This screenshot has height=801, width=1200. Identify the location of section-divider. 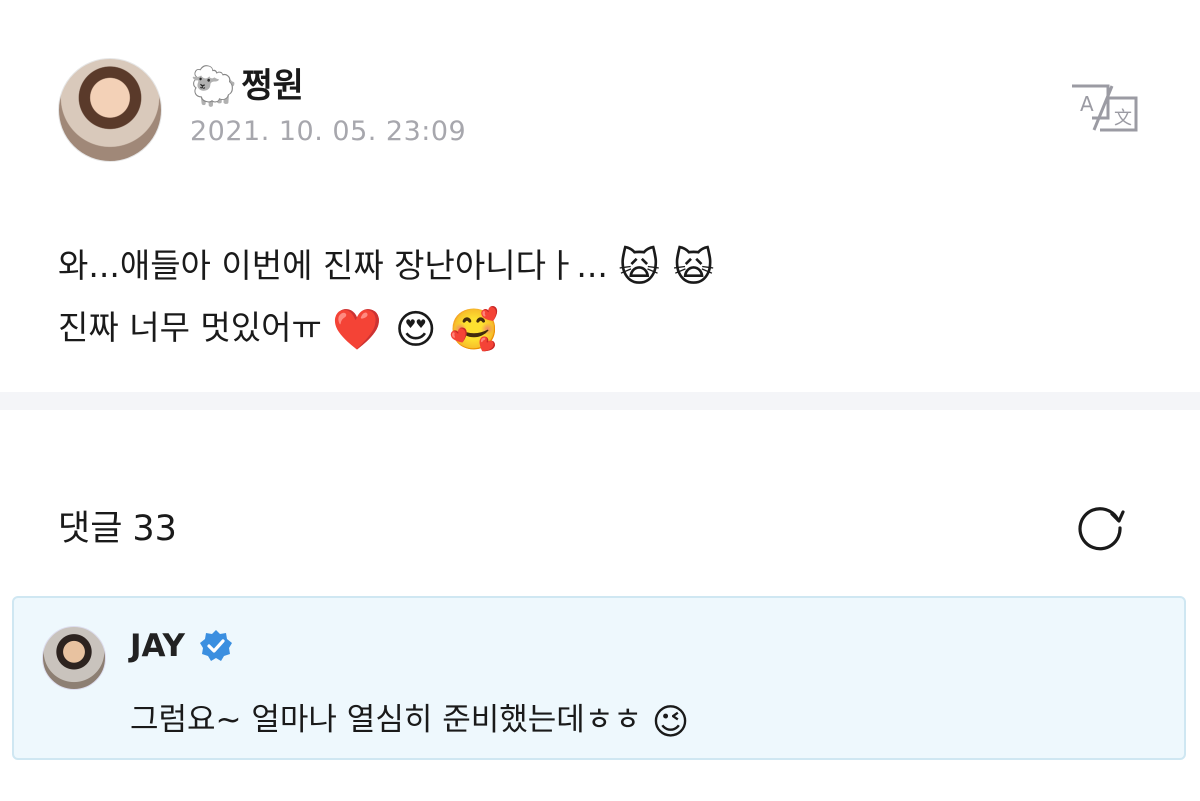
(600, 401).